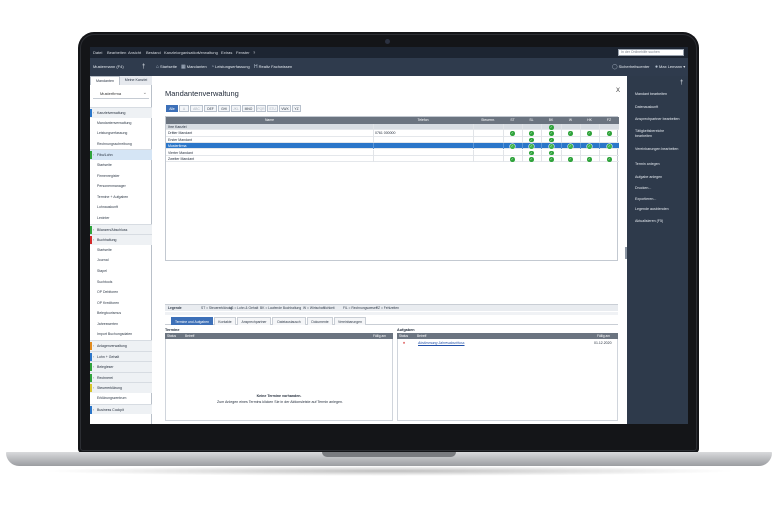 The height and width of the screenshot is (510, 778). Describe the element at coordinates (105, 80) in the screenshot. I see `tab-mandanten: Mandanten` at that location.